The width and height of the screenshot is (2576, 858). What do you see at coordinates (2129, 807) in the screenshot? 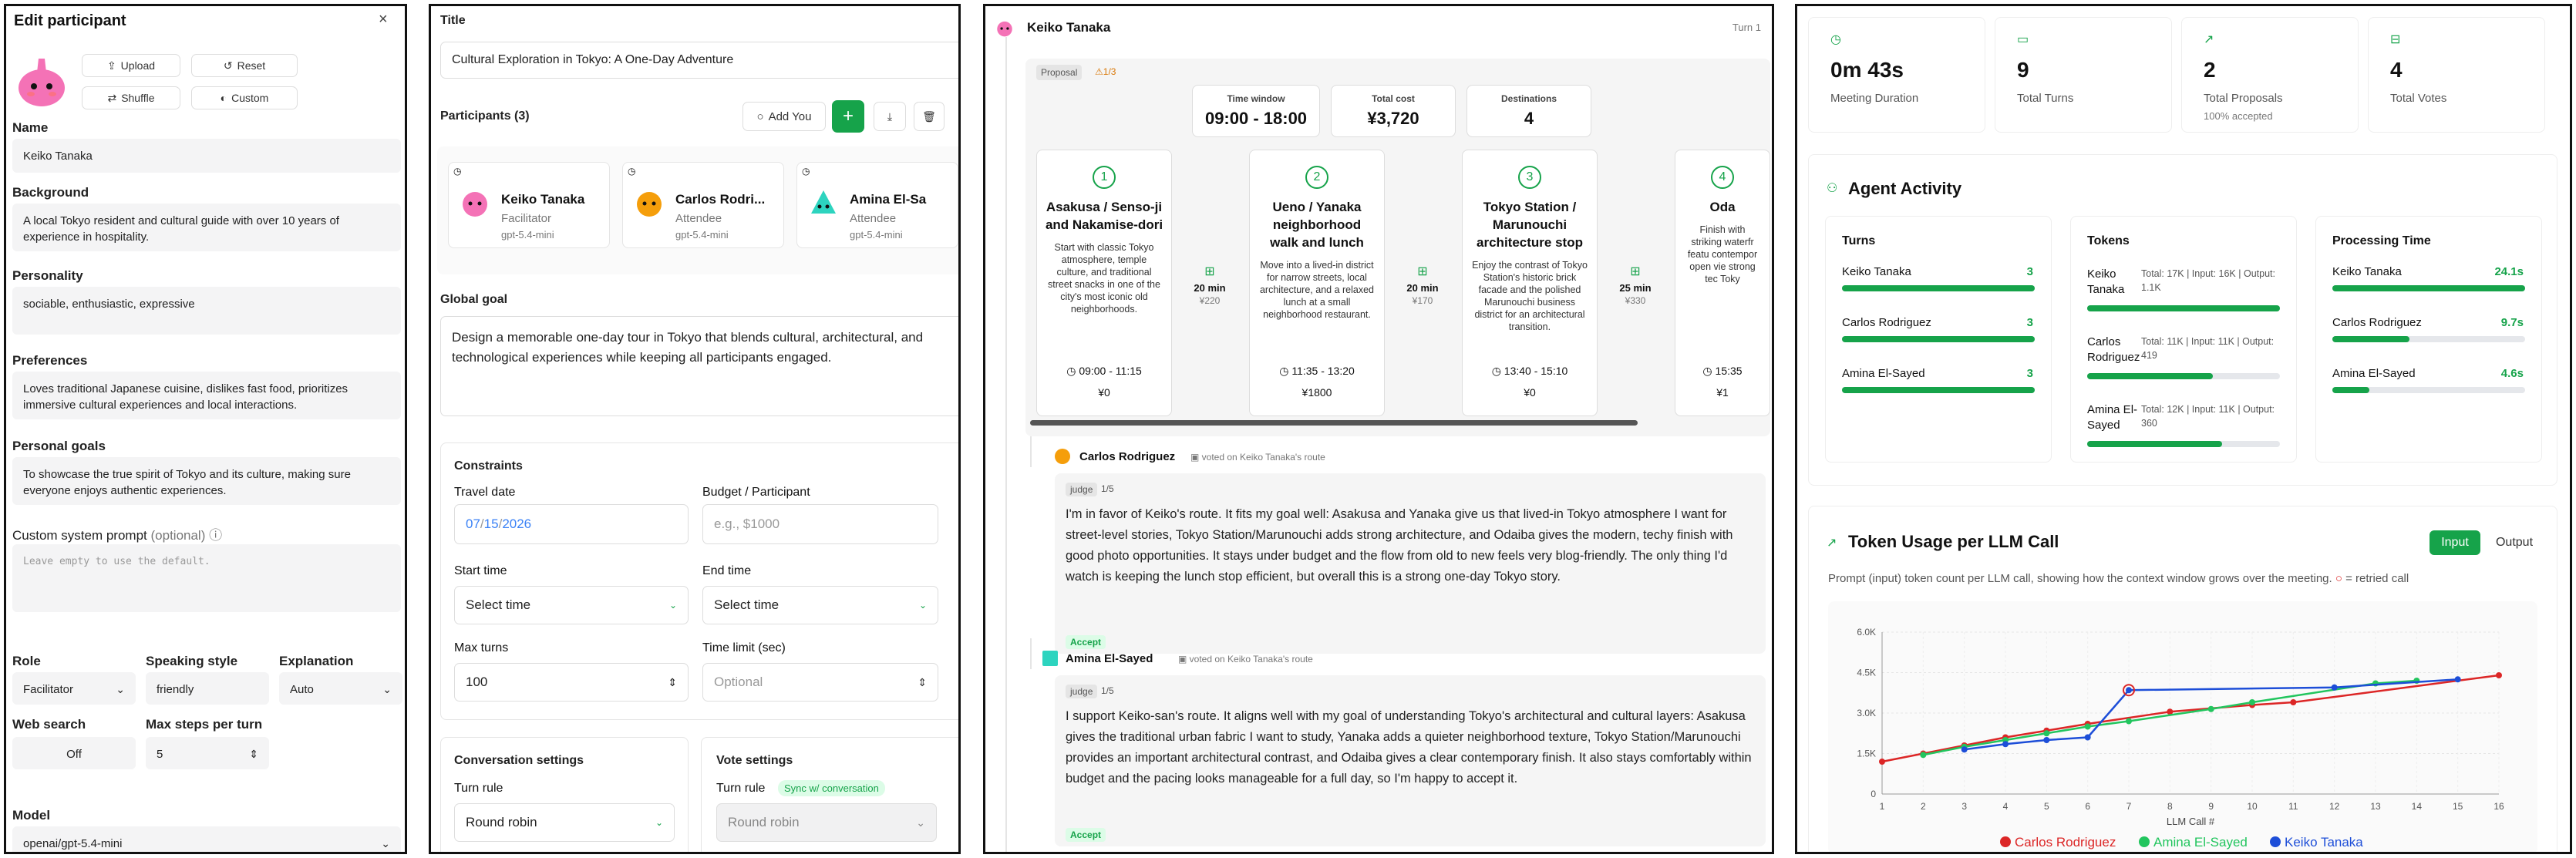
I see `x-tick-label: 7` at bounding box center [2129, 807].